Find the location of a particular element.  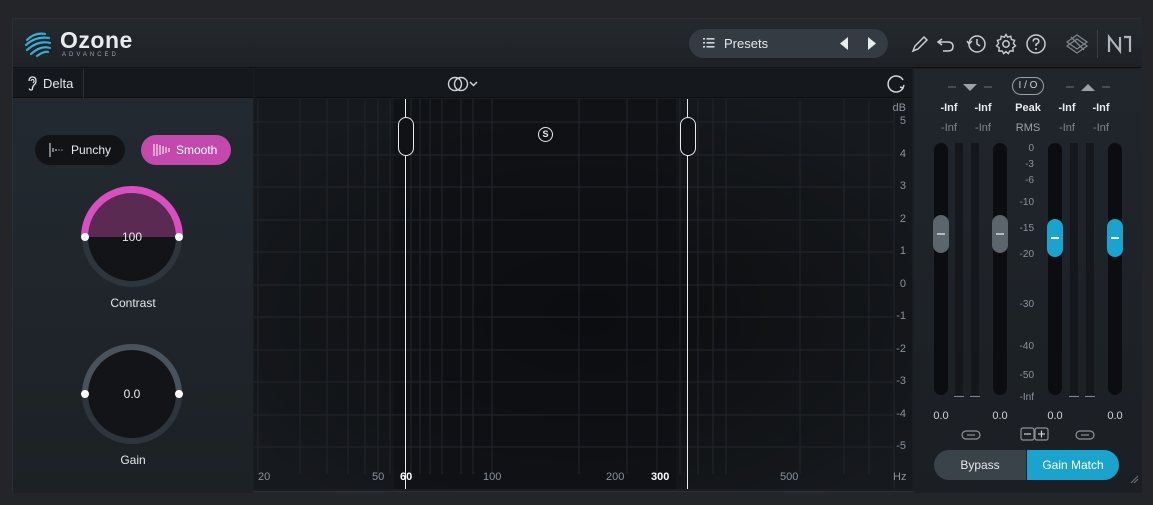

input-left-gain-value: 0.0 is located at coordinates (941, 416).